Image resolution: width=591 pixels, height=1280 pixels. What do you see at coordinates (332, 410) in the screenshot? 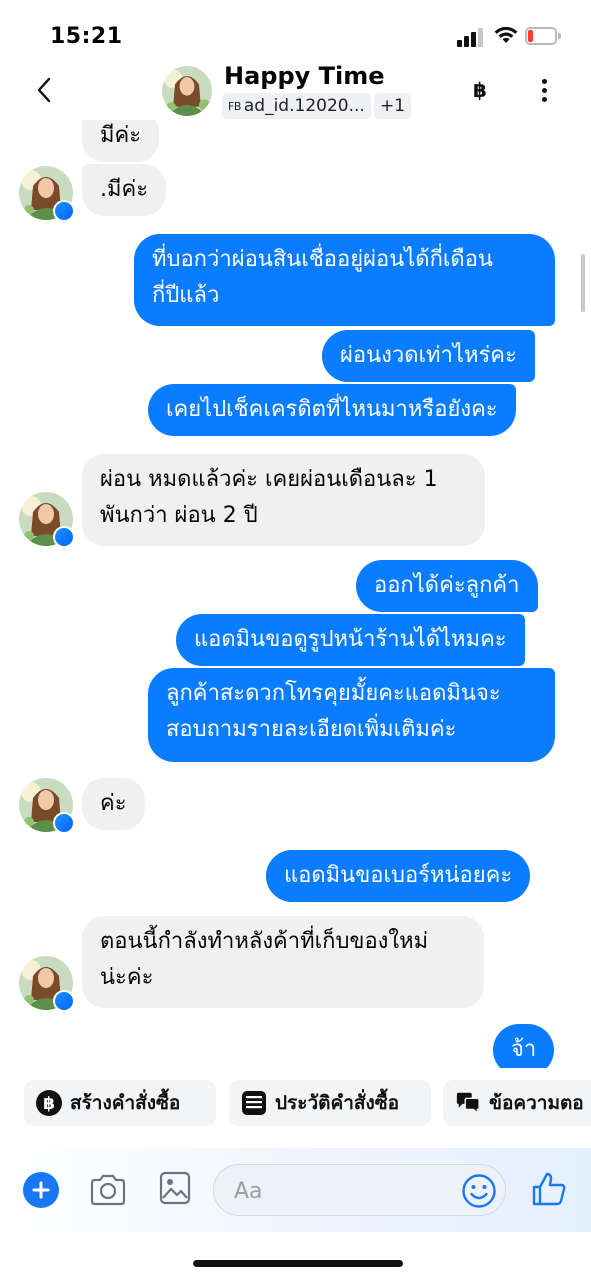
I see `message-bubble-outgoing: เคยไปเช็คเครดิตที่ไหนมาหรือยังคะ` at bounding box center [332, 410].